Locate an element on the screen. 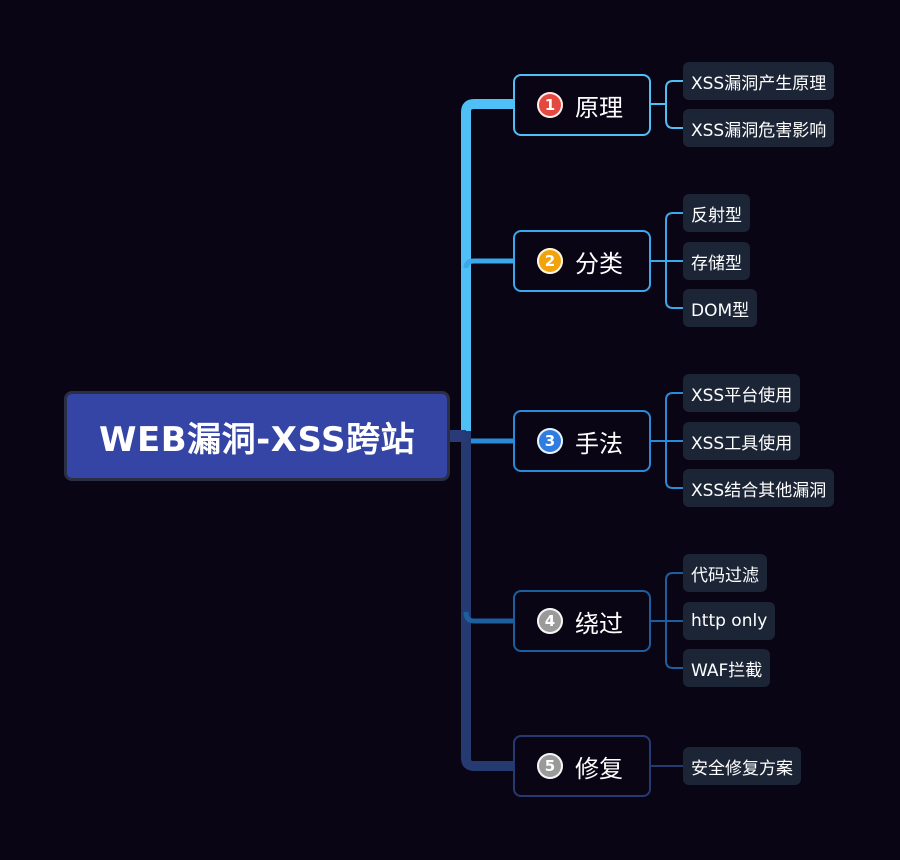  branch-node-2: 2 分类 is located at coordinates (582, 261).